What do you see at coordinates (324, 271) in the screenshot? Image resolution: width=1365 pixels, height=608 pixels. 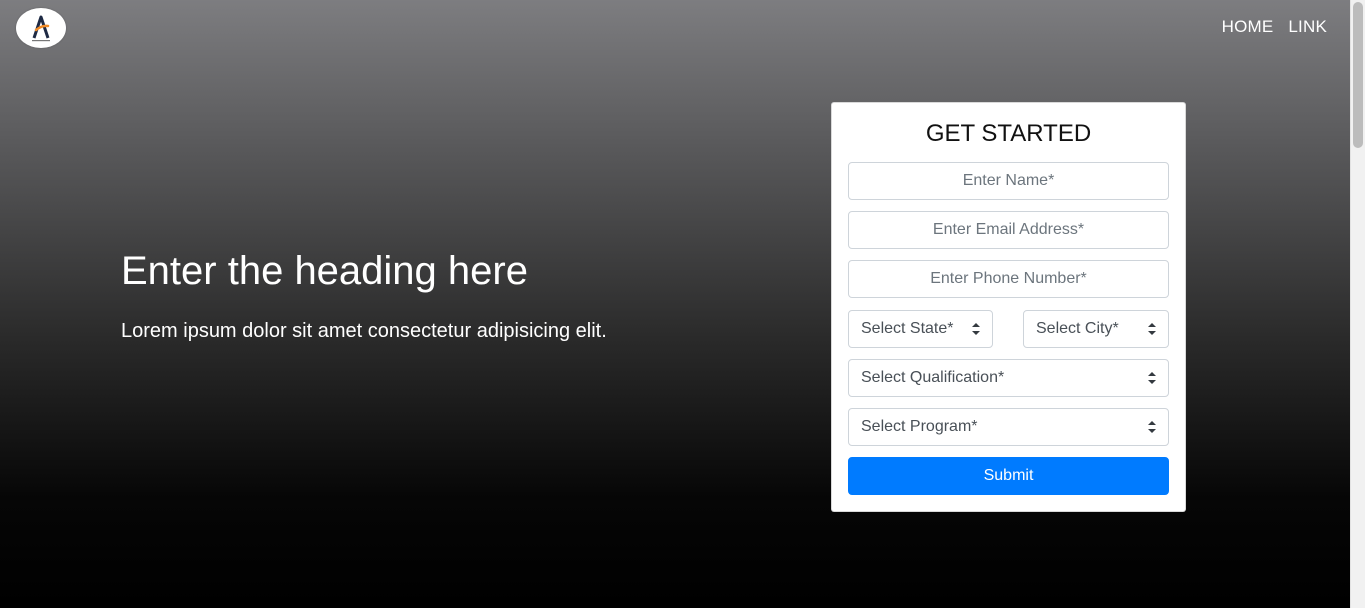 I see `hero-heading: Enter the heading here` at bounding box center [324, 271].